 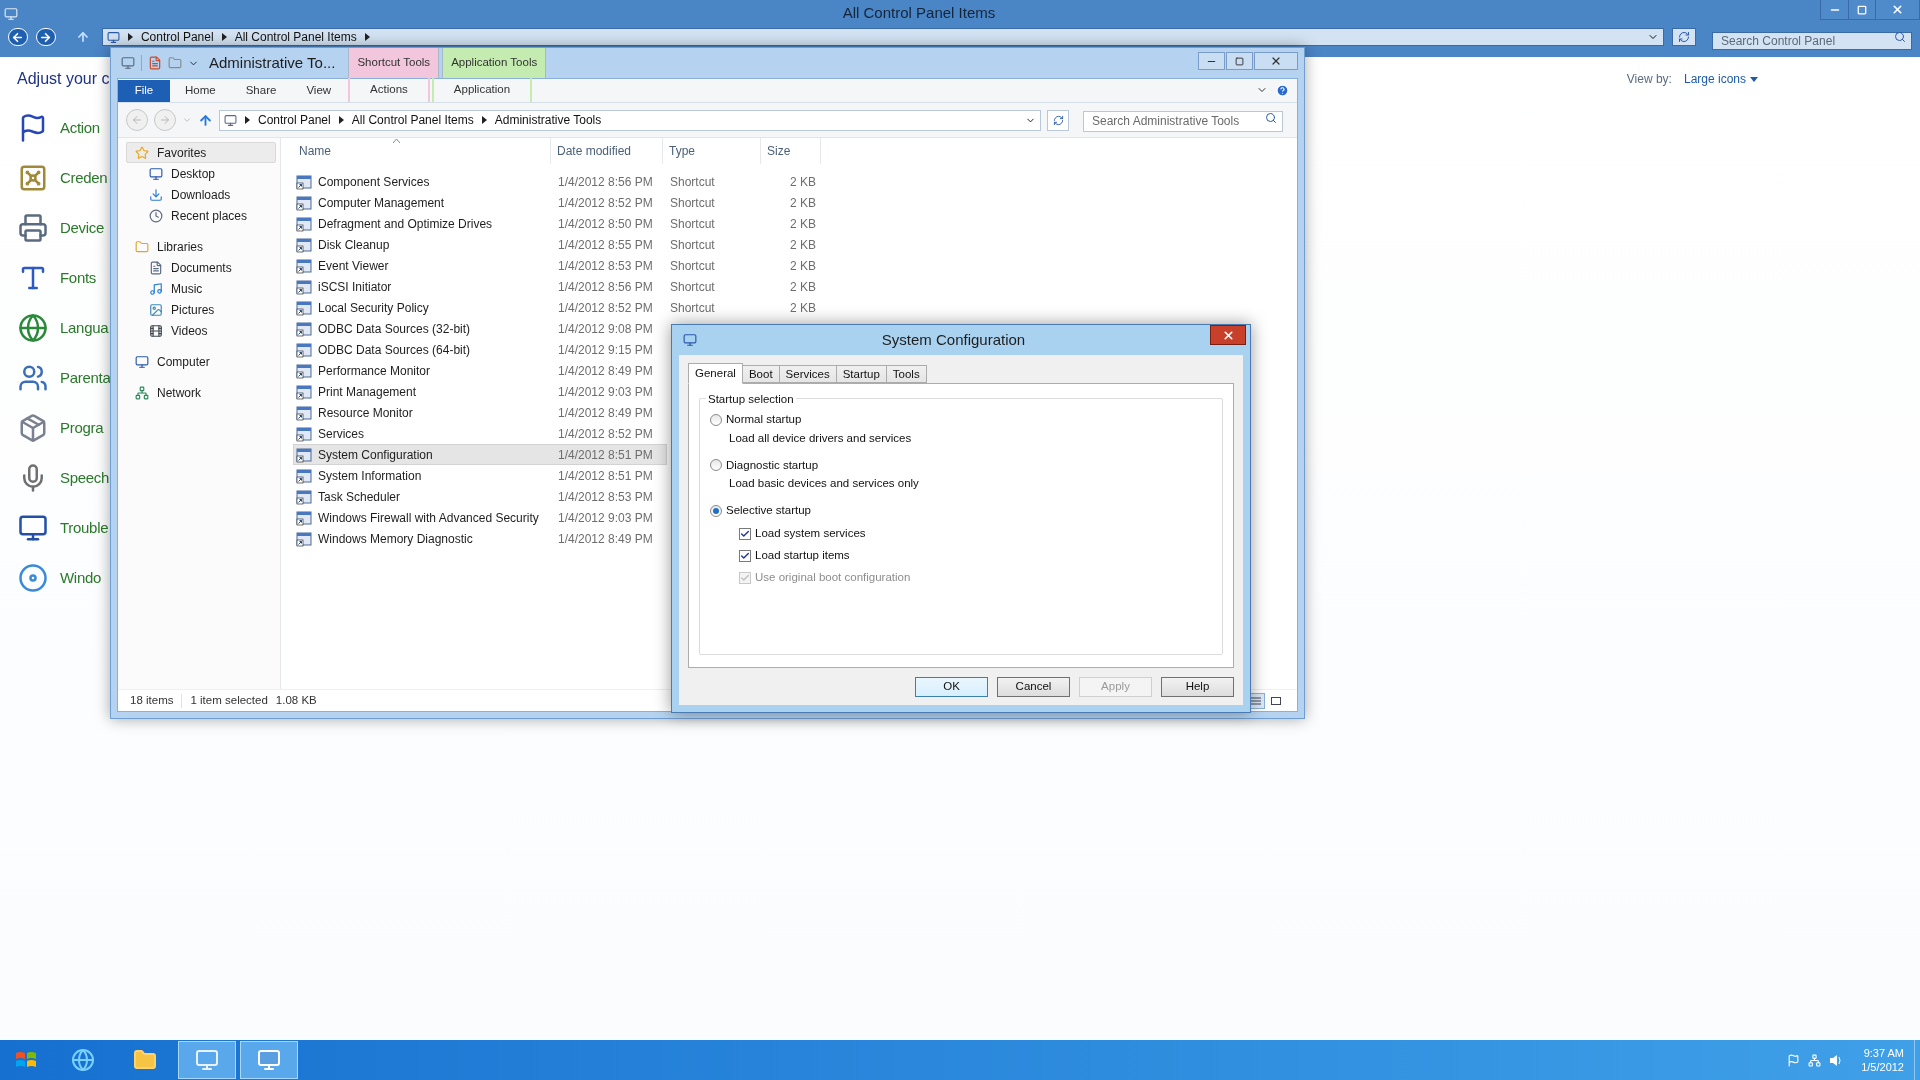 I want to click on search-field: Search Control Panel, so click(x=1812, y=41).